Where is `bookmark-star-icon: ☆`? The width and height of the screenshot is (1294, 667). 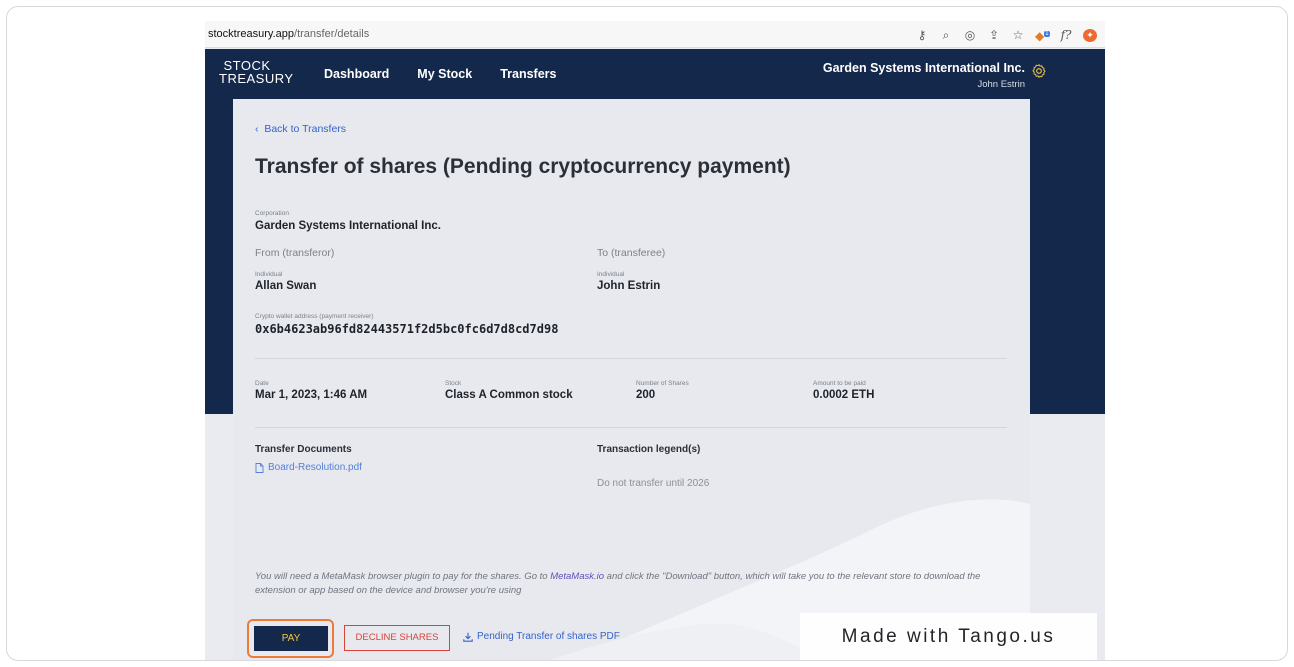 bookmark-star-icon: ☆ is located at coordinates (1018, 35).